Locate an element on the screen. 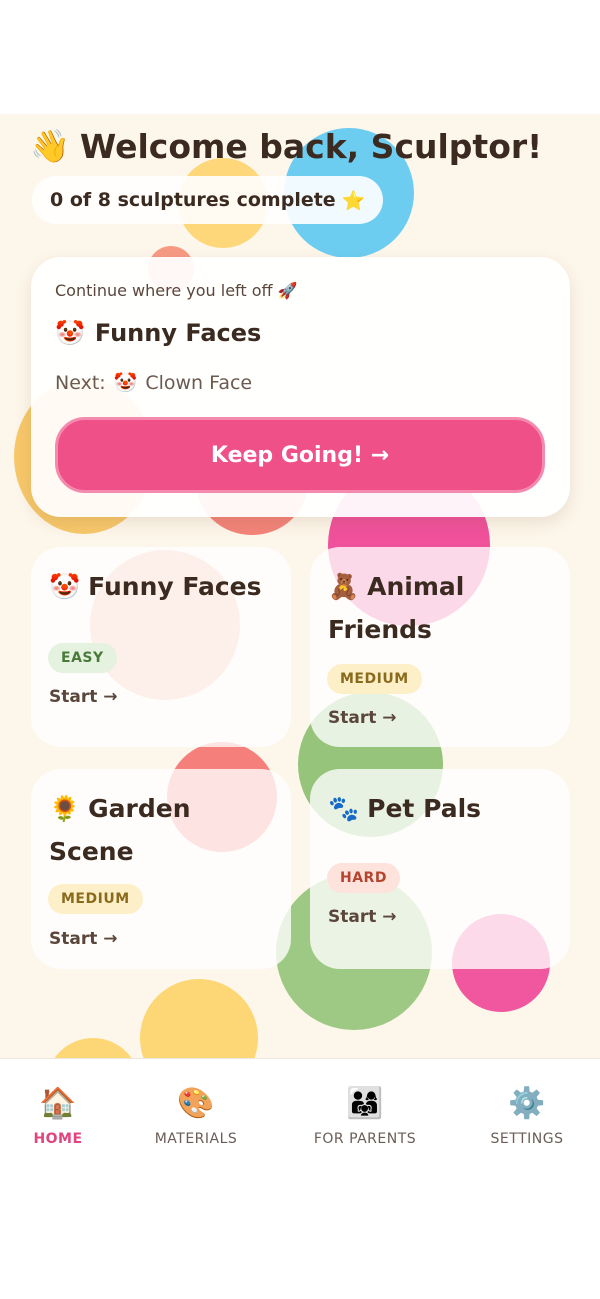  tab-label: HOME is located at coordinates (58, 1139).